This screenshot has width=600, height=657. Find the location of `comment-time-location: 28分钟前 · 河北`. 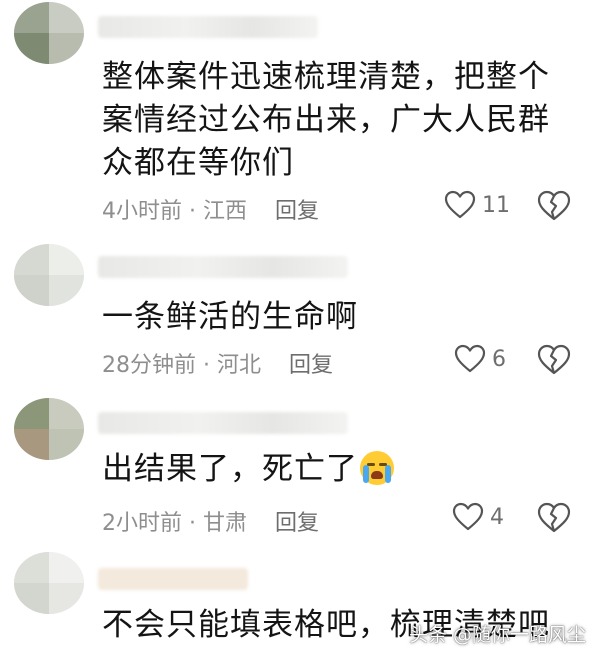

comment-time-location: 28分钟前 · 河北 is located at coordinates (181, 365).